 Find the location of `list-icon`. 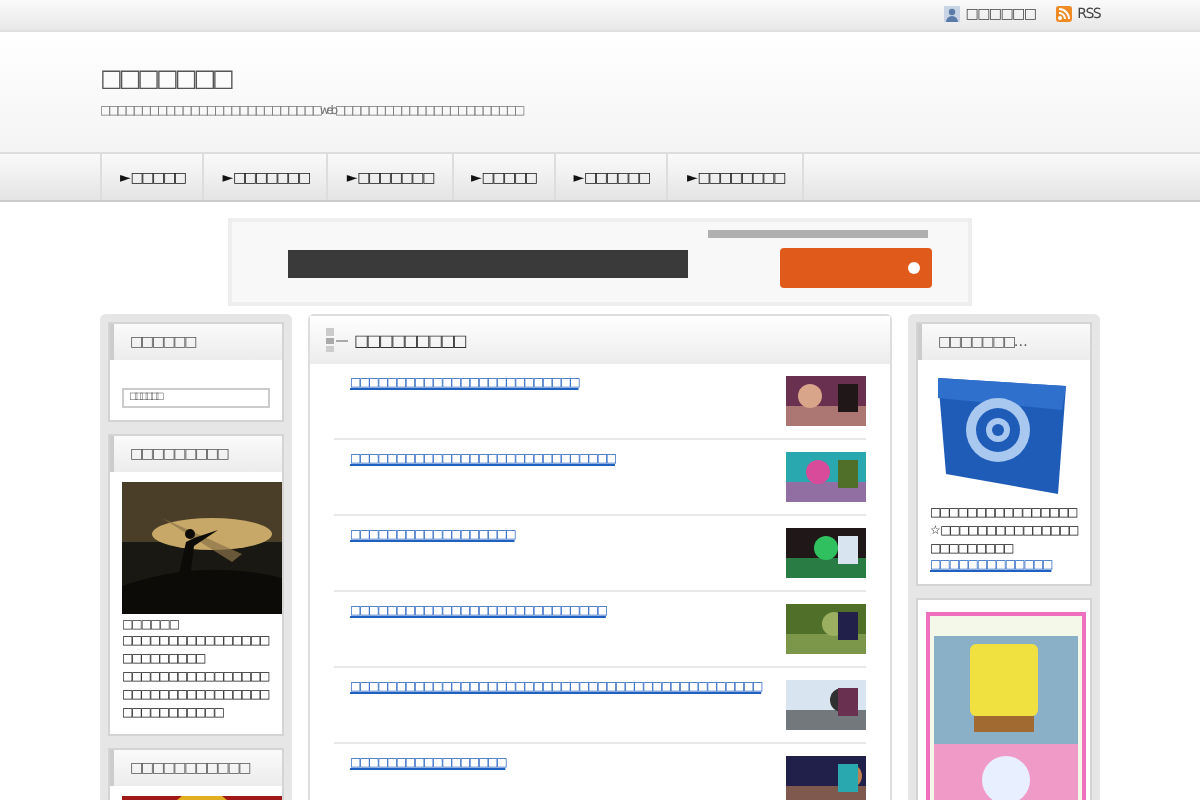

list-icon is located at coordinates (337, 340).